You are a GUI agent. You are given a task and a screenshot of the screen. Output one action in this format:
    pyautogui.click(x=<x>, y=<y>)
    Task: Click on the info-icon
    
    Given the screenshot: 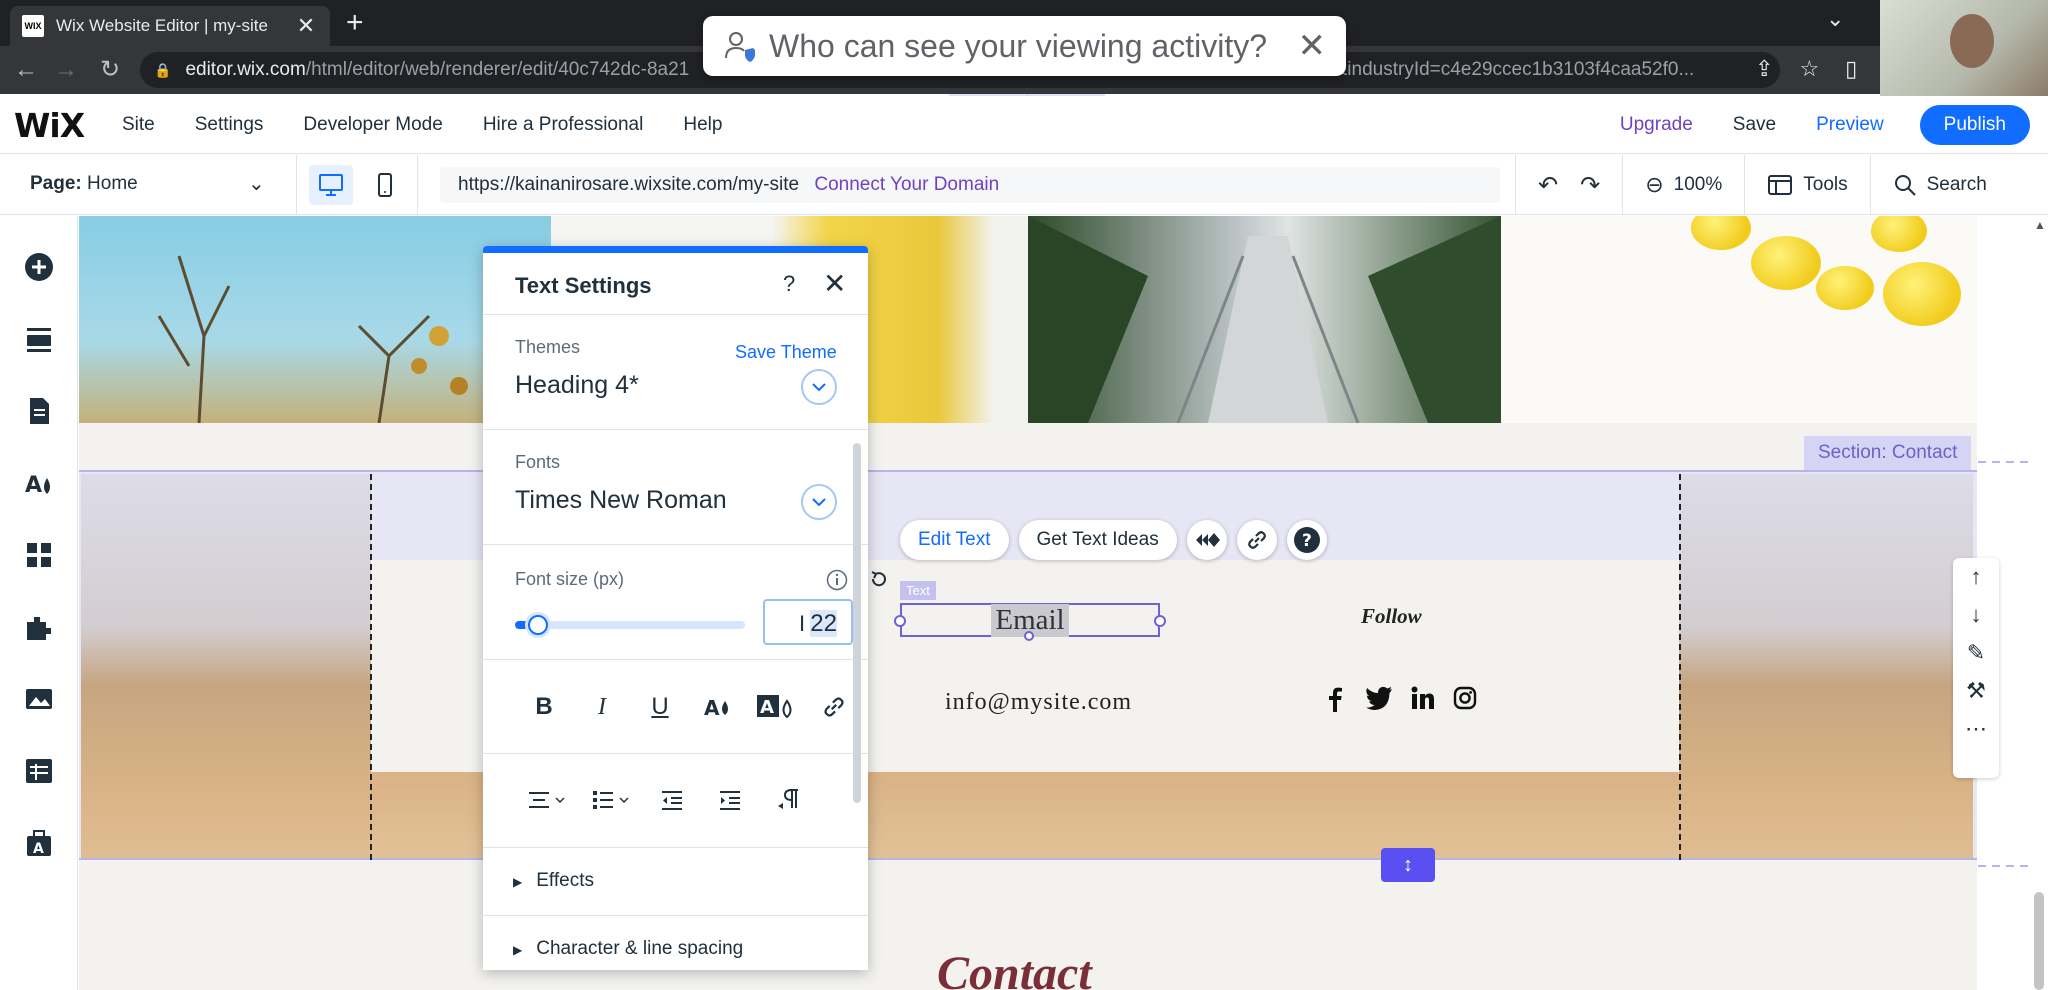 What is the action you would take?
    pyautogui.click(x=837, y=580)
    